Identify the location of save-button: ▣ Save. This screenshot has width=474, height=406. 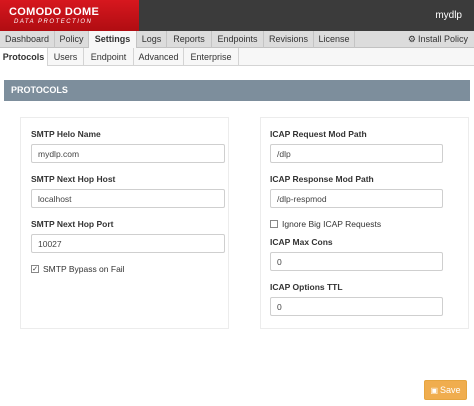
(445, 390).